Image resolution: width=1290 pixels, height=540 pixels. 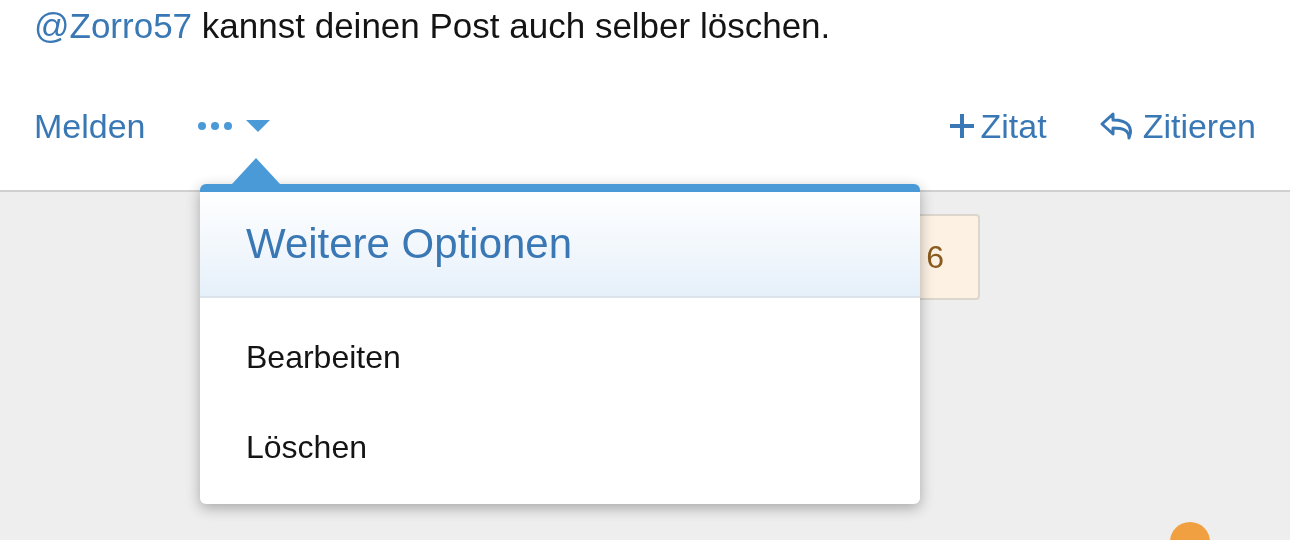 I want to click on more-icon, so click(x=214, y=126).